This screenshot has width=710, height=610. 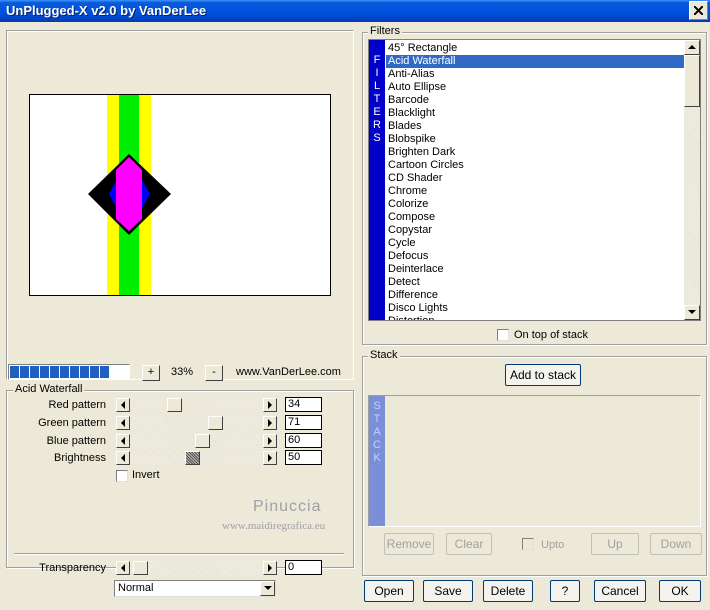 What do you see at coordinates (377, 73) in the screenshot?
I see `tab-letter: I` at bounding box center [377, 73].